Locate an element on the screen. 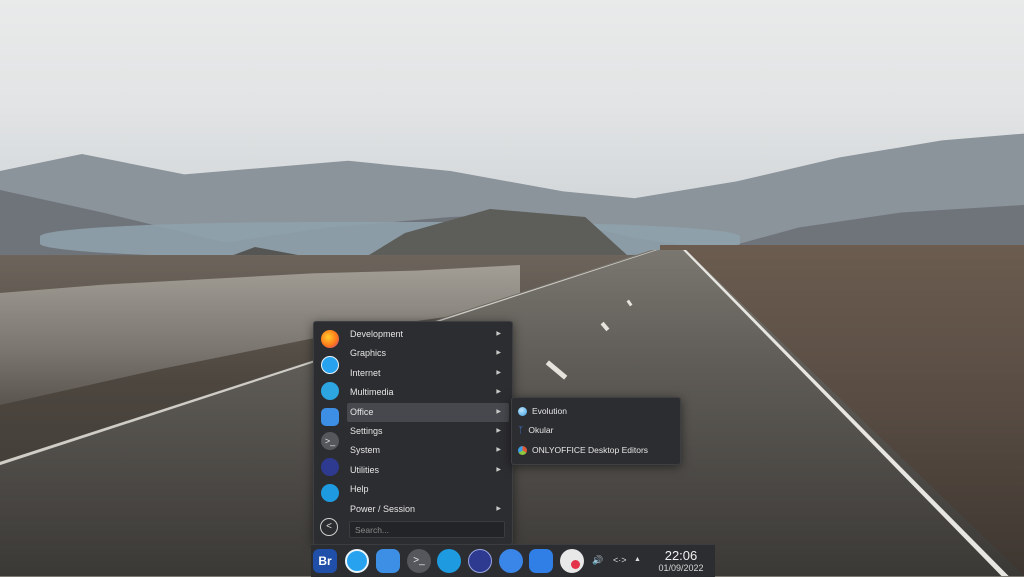  category-office: Office ▶ is located at coordinates (428, 412).